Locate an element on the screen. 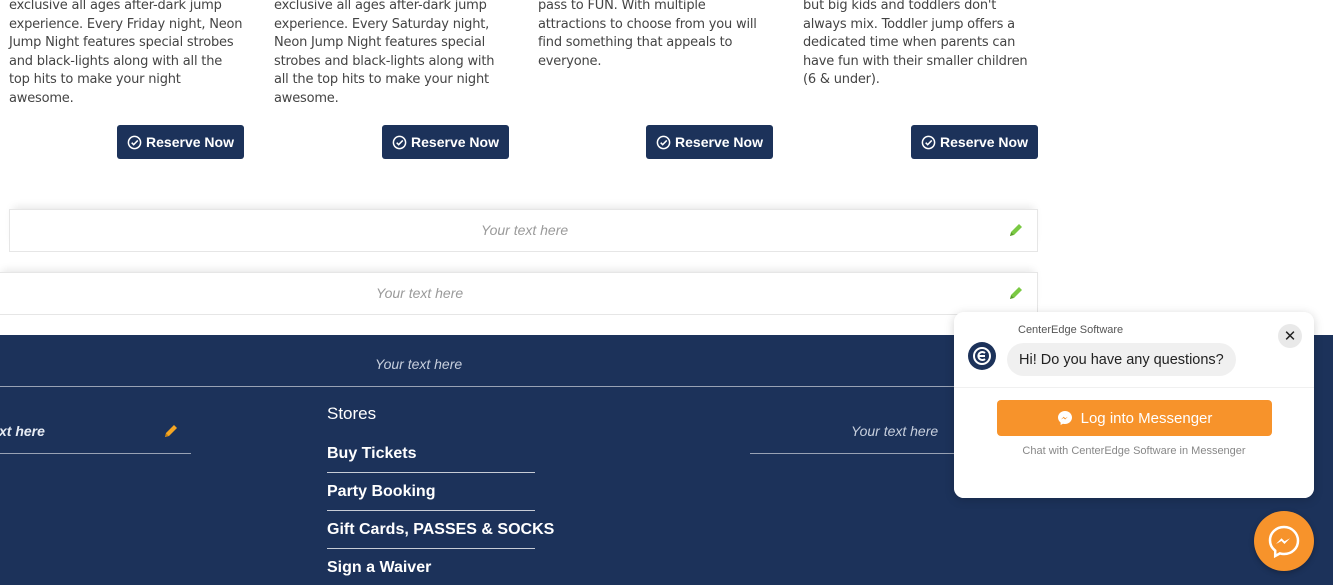 The image size is (1333, 585). footer-right-underline is located at coordinates (855, 453).